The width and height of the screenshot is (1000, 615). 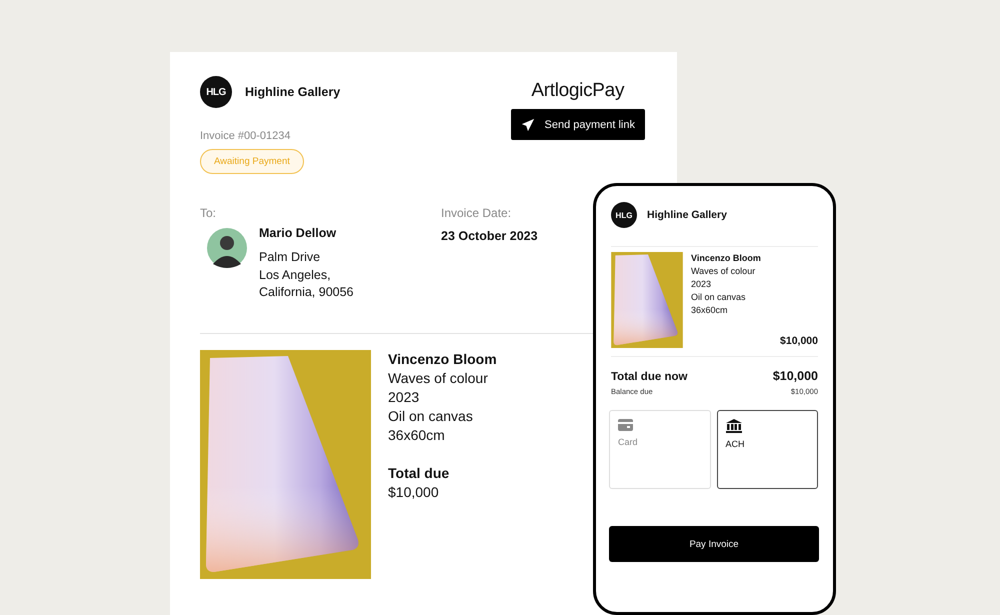 What do you see at coordinates (295, 275) in the screenshot?
I see `address-line: Los Angeles,` at bounding box center [295, 275].